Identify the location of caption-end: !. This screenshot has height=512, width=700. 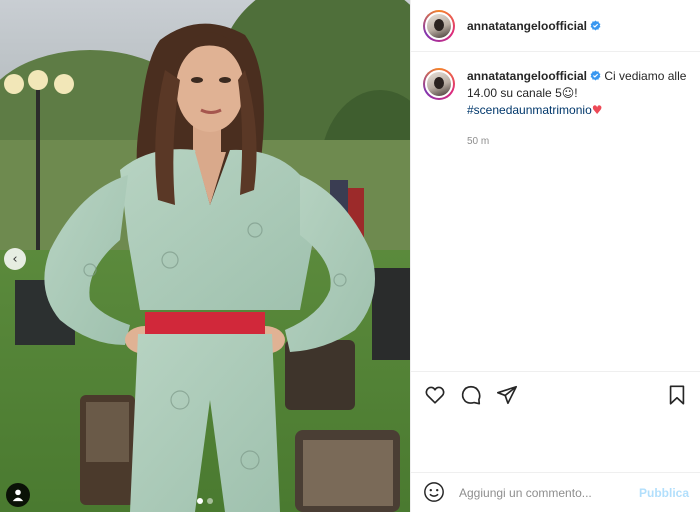
(576, 93).